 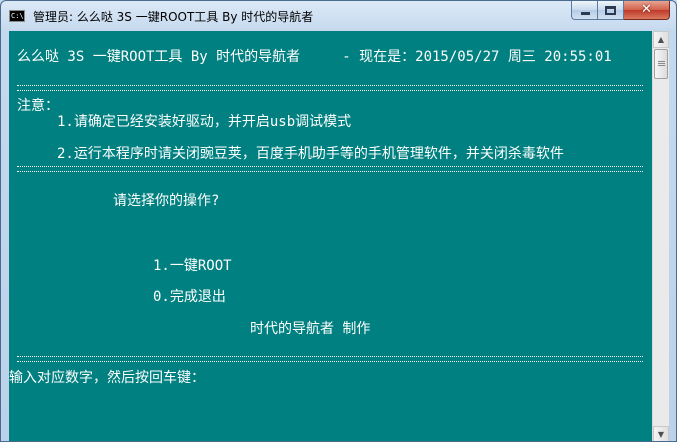 What do you see at coordinates (204, 122) in the screenshot?
I see `notice-item: 1.请确定已经安装好驱动，并开启usb调试模式` at bounding box center [204, 122].